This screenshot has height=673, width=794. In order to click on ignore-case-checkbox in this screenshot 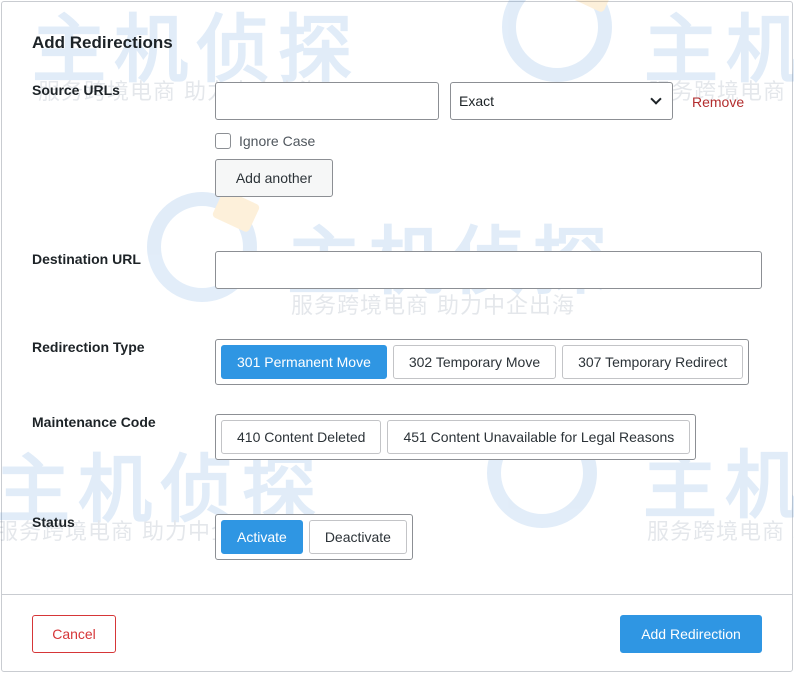, I will do `click(223, 141)`.